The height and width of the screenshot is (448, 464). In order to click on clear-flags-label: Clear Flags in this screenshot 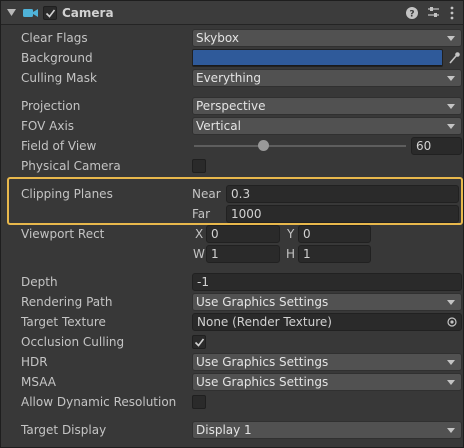, I will do `click(54, 38)`.